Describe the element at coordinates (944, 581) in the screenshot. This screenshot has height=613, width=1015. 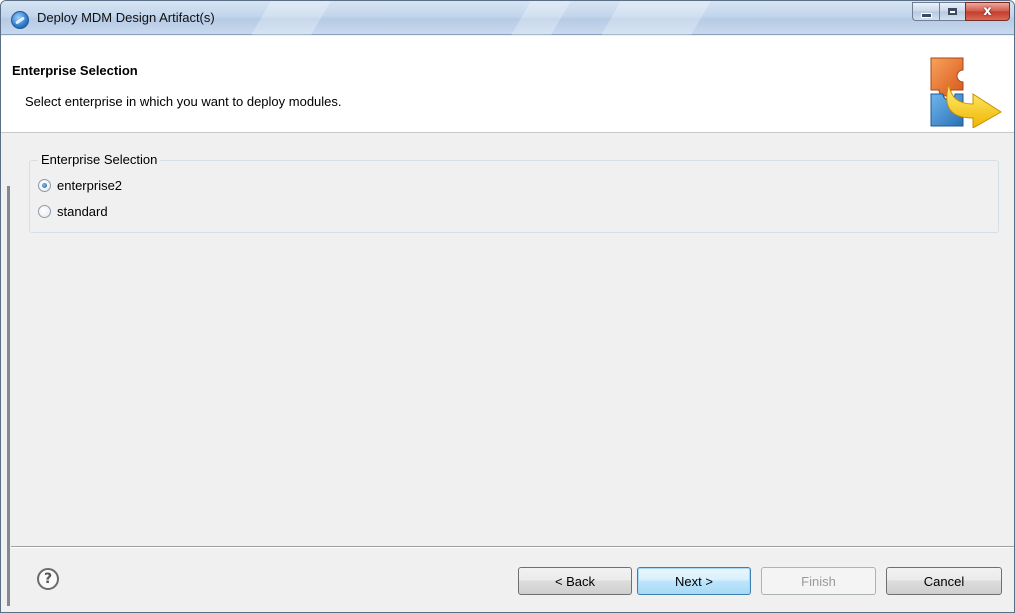
I see `cancel-button: Cancel` at that location.